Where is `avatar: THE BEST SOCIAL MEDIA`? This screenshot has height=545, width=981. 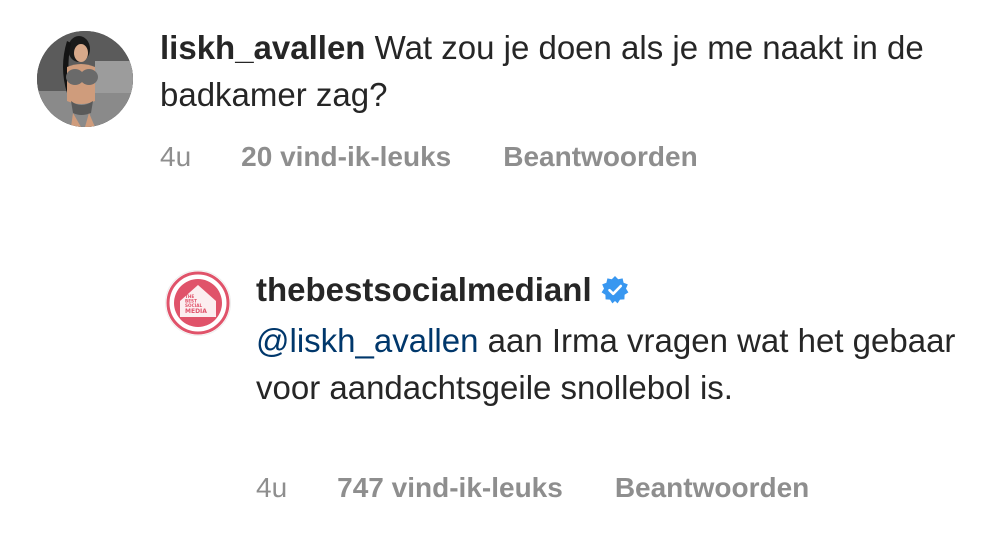 avatar: THE BEST SOCIAL MEDIA is located at coordinates (198, 303).